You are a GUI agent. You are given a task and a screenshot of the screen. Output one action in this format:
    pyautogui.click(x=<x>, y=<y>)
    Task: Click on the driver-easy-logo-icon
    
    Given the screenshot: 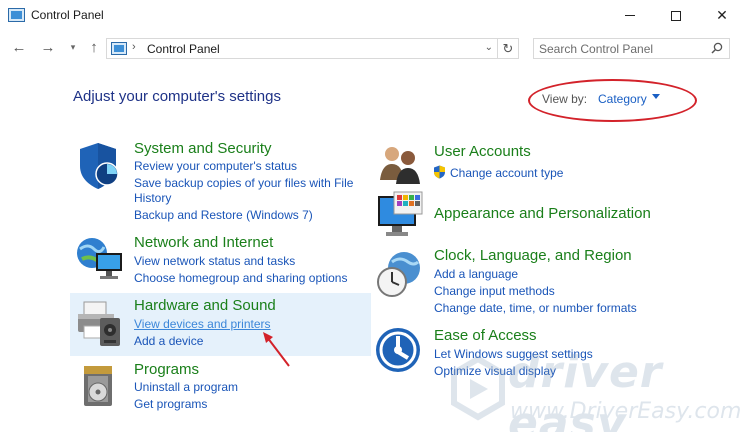 What is the action you would take?
    pyautogui.click(x=478, y=388)
    